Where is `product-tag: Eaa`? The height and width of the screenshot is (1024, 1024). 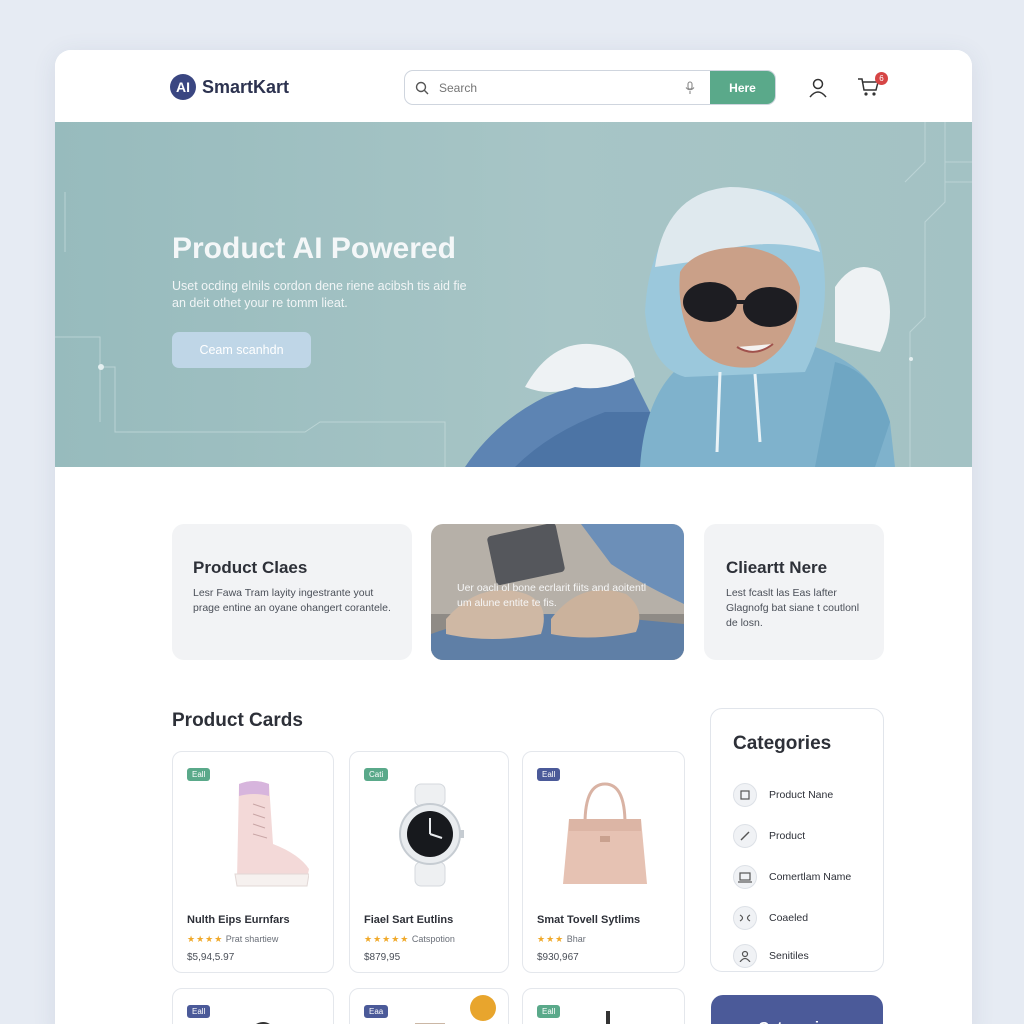 product-tag: Eaa is located at coordinates (376, 1011).